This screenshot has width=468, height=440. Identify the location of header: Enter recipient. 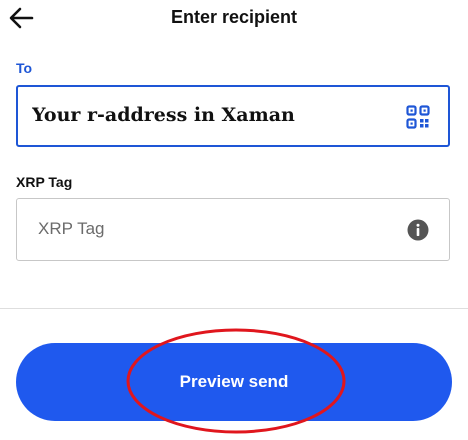
(234, 20).